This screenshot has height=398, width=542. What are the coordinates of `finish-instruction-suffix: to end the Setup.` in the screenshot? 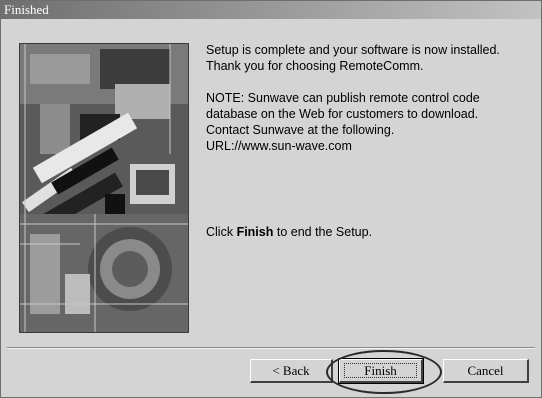 It's located at (323, 232).